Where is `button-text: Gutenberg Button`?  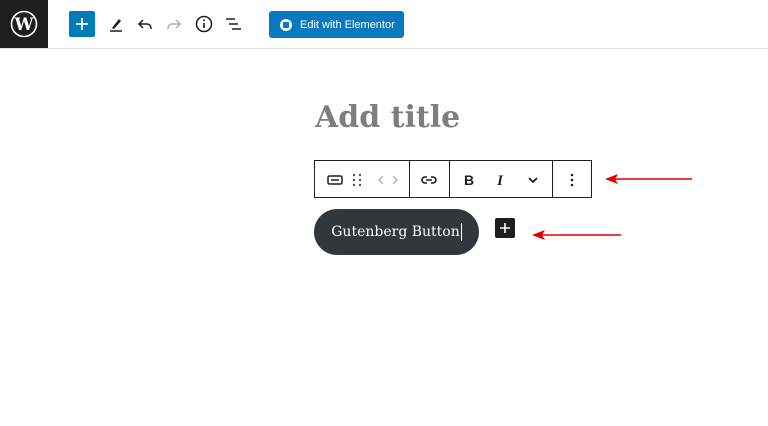
button-text: Gutenberg Button is located at coordinates (395, 232).